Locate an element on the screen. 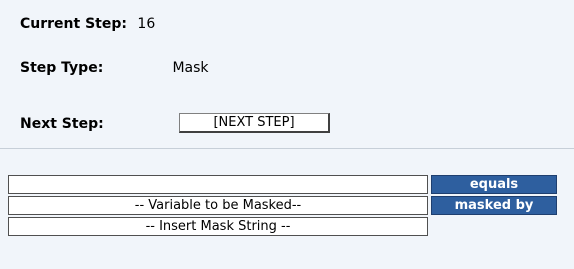 Image resolution: width=574 pixels, height=269 pixels. next-step-row: Next Step: is located at coordinates (62, 124).